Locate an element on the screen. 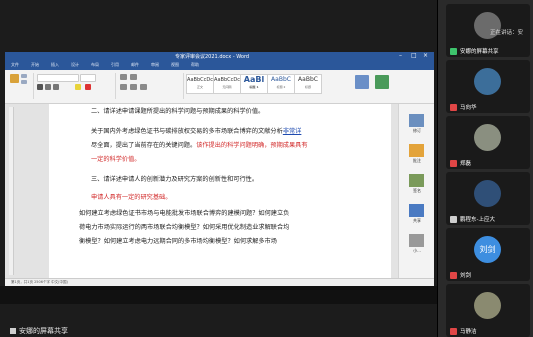  highlight-icon is located at coordinates (78, 87).